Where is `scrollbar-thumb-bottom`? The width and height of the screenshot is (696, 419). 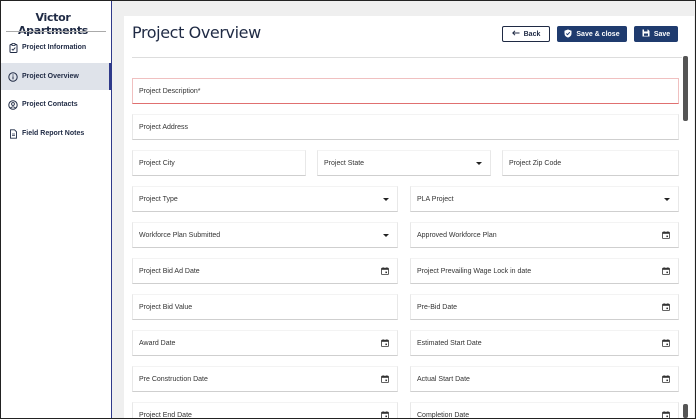
scrollbar-thumb-bottom is located at coordinates (685, 411).